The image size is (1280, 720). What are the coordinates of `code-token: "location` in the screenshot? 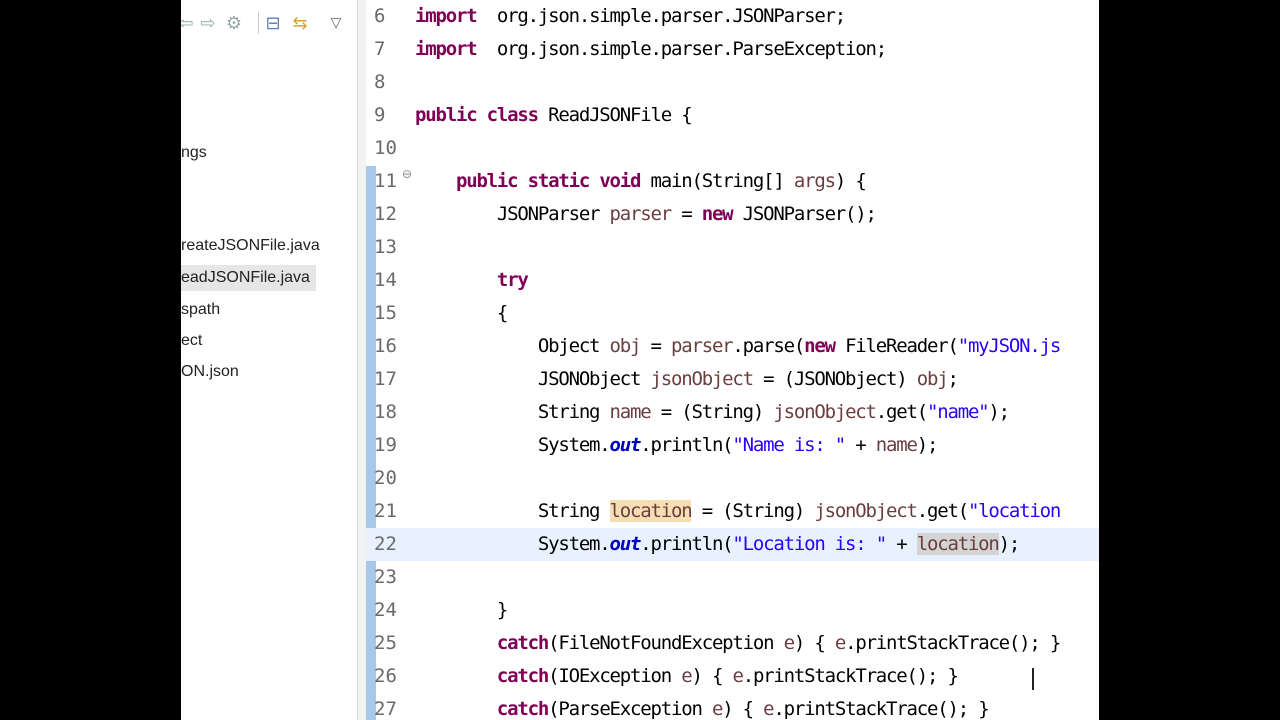 It's located at (1014, 511).